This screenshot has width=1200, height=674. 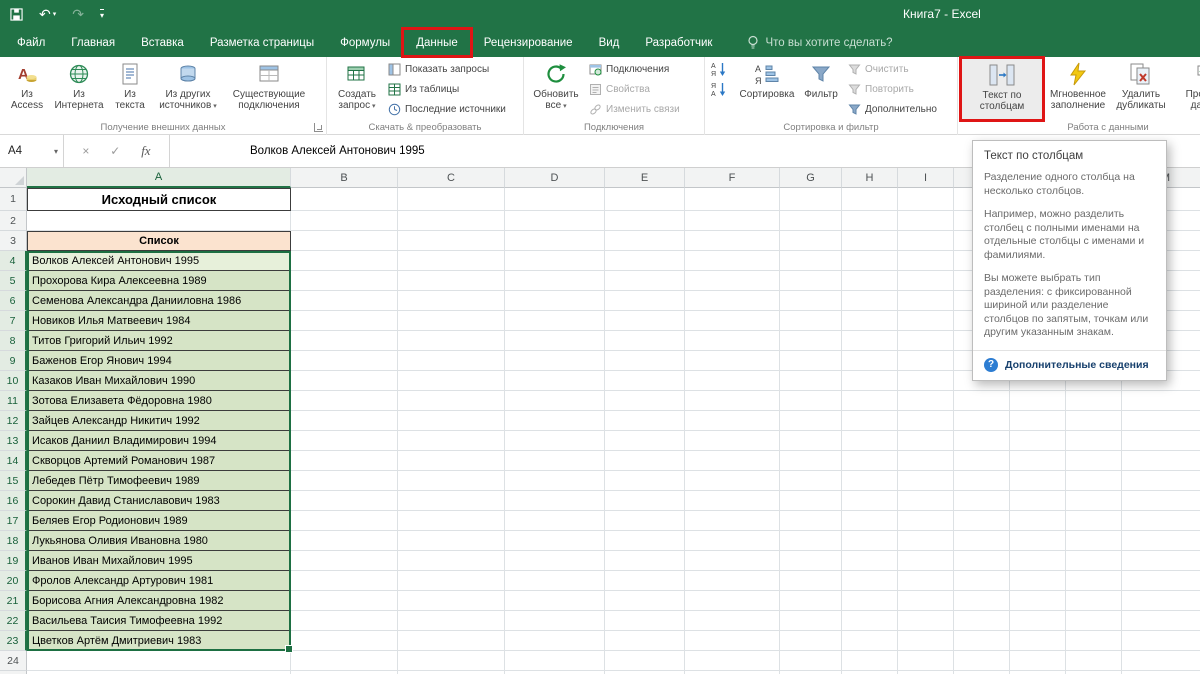 What do you see at coordinates (188, 89) in the screenshot?
I see `other-sources-button: Из других источников` at bounding box center [188, 89].